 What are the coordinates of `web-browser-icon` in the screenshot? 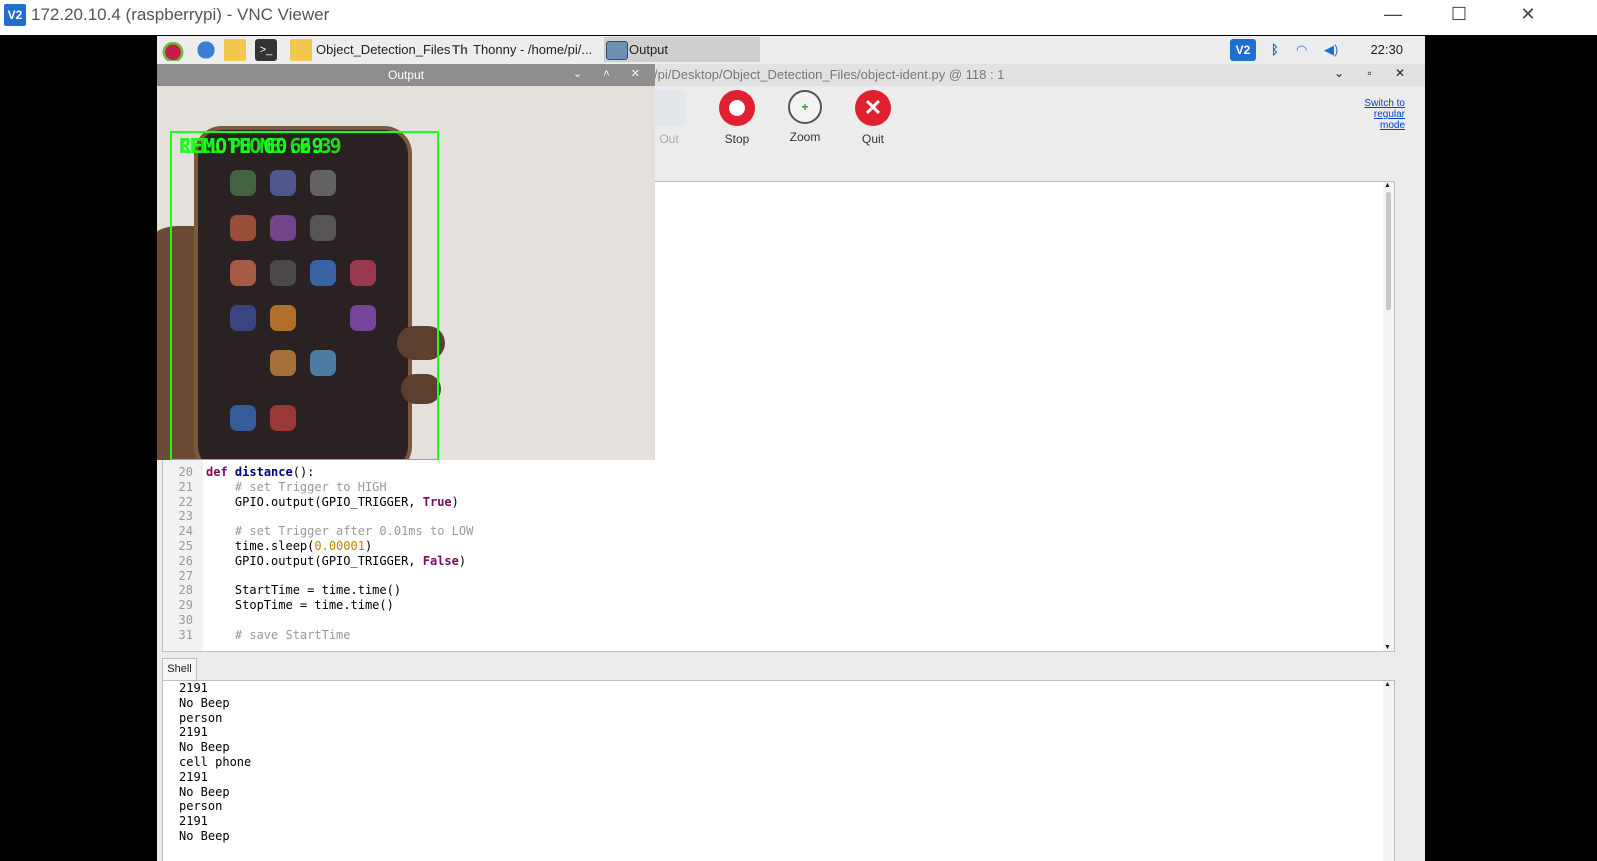 It's located at (206, 50).